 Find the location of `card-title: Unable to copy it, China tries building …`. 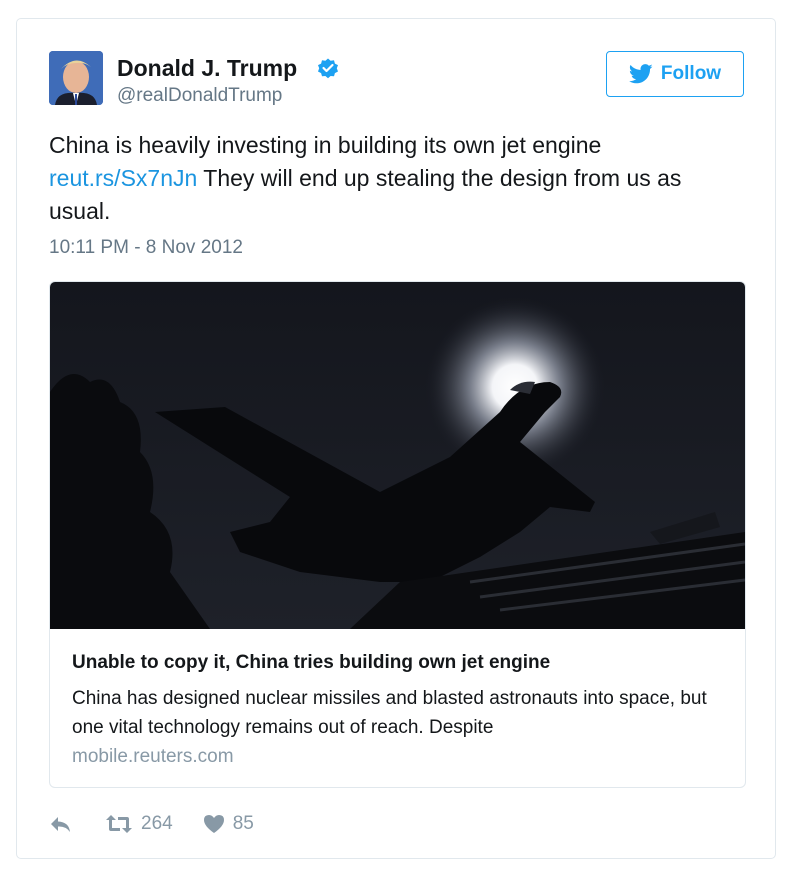

card-title: Unable to copy it, China tries building … is located at coordinates (311, 663).